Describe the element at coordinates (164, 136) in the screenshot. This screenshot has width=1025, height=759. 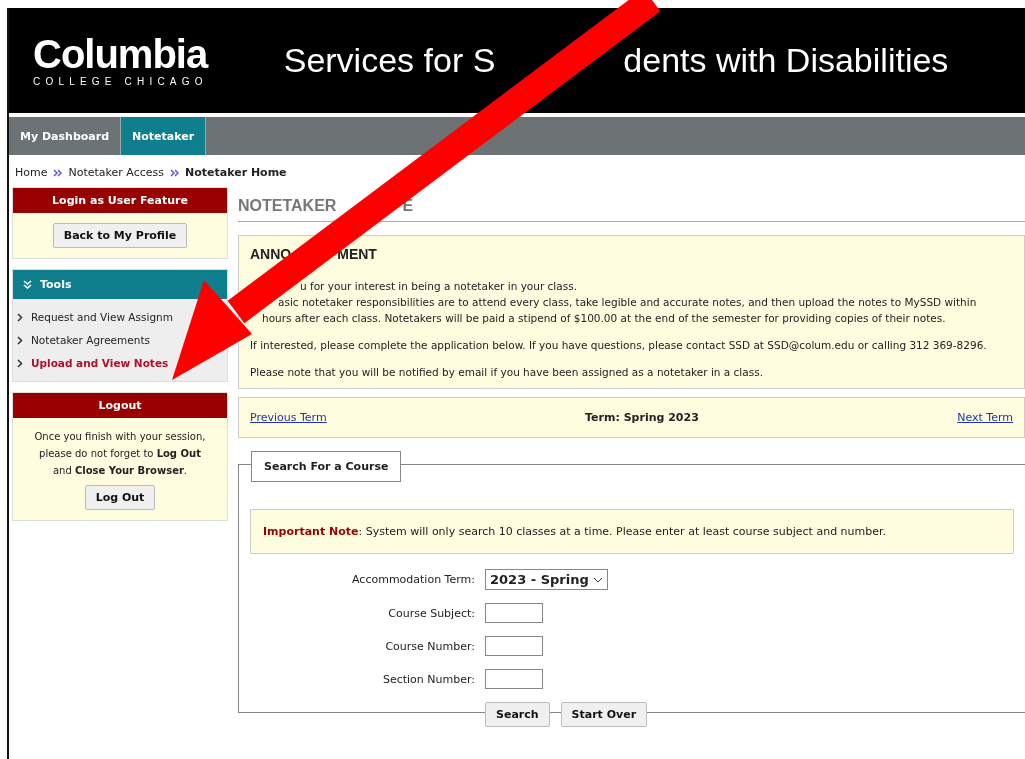
I see `nav-tab: Notetaker` at that location.